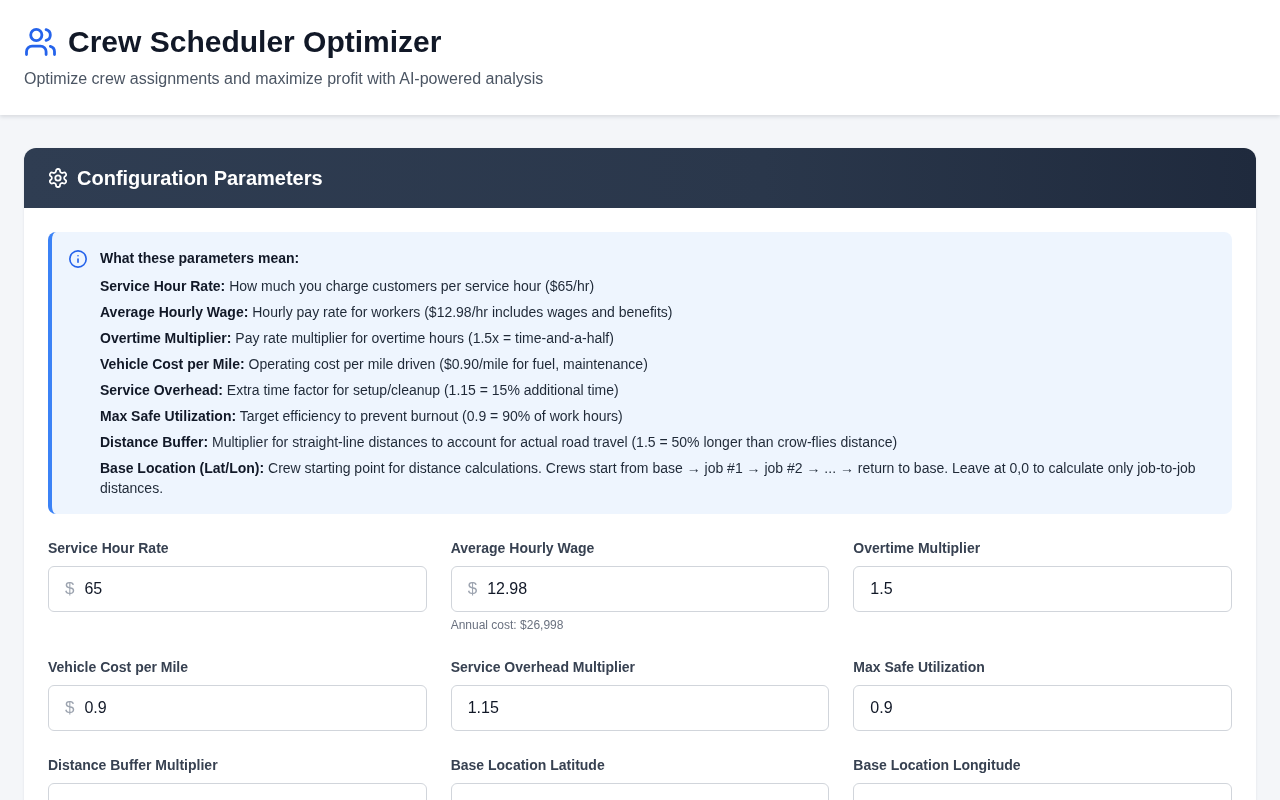  What do you see at coordinates (362, 416) in the screenshot?
I see `parameter-description: Max Safe Utilization: Target efficiency to prevent burnout (0.9 = 90% of work hours)` at bounding box center [362, 416].